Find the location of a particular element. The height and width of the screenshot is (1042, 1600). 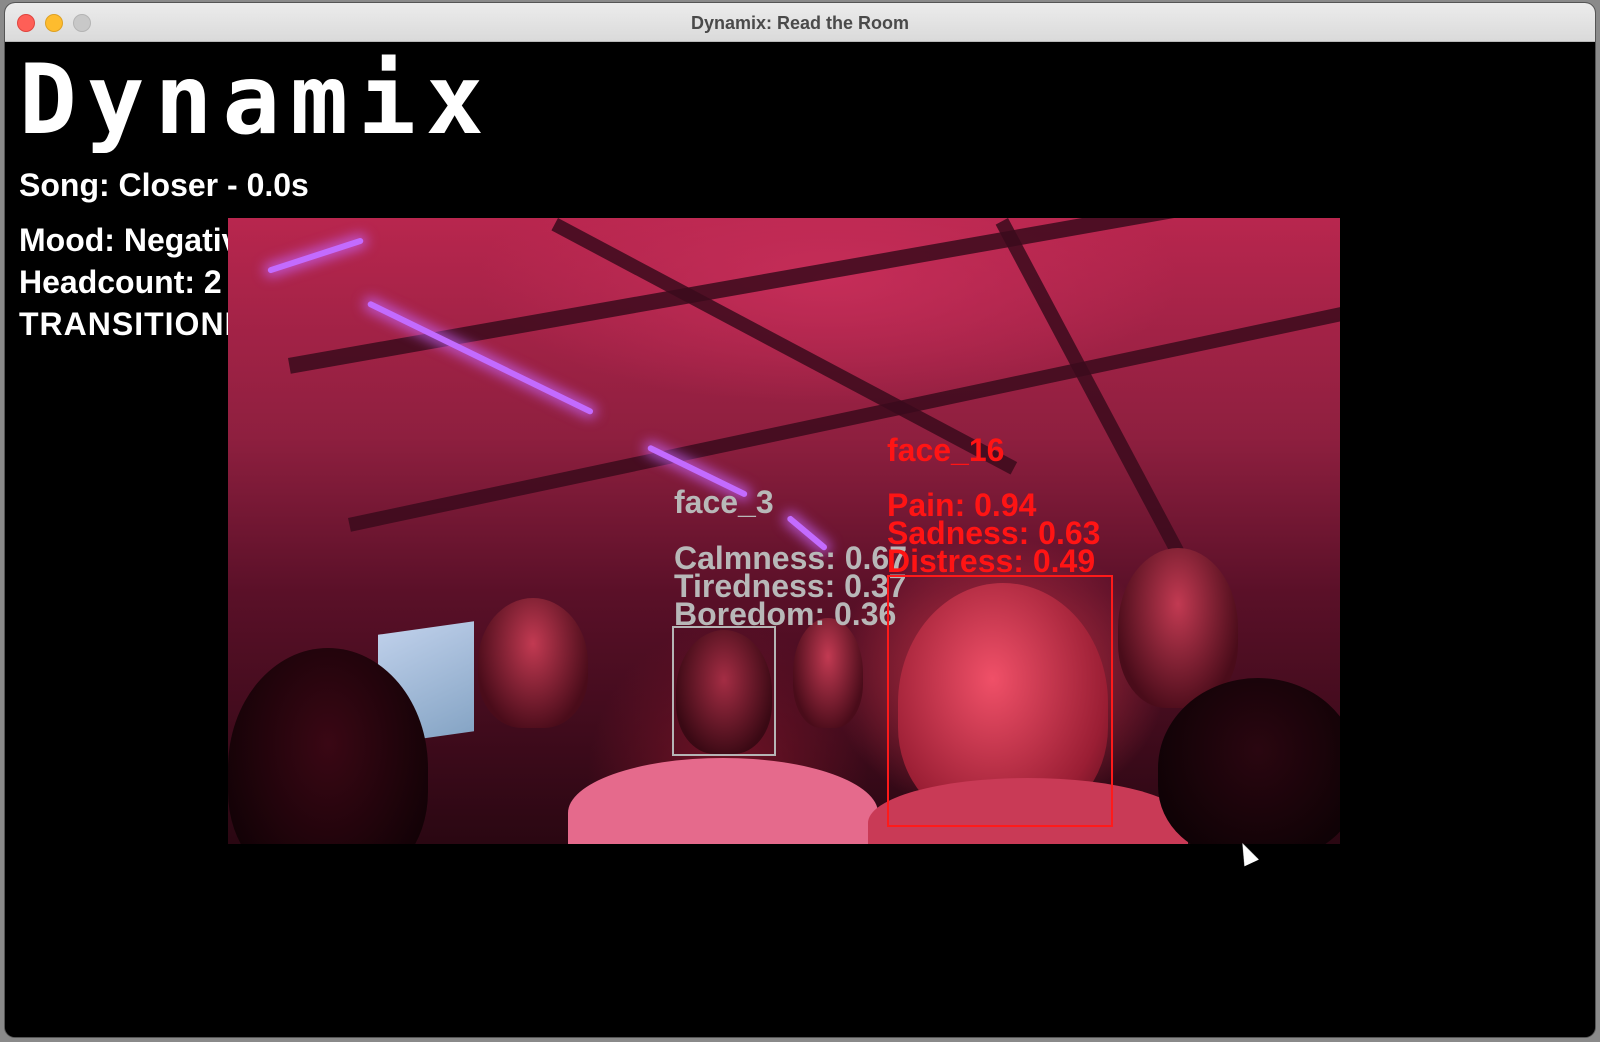

emotion-label: Distress: 0.49 is located at coordinates (991, 561).